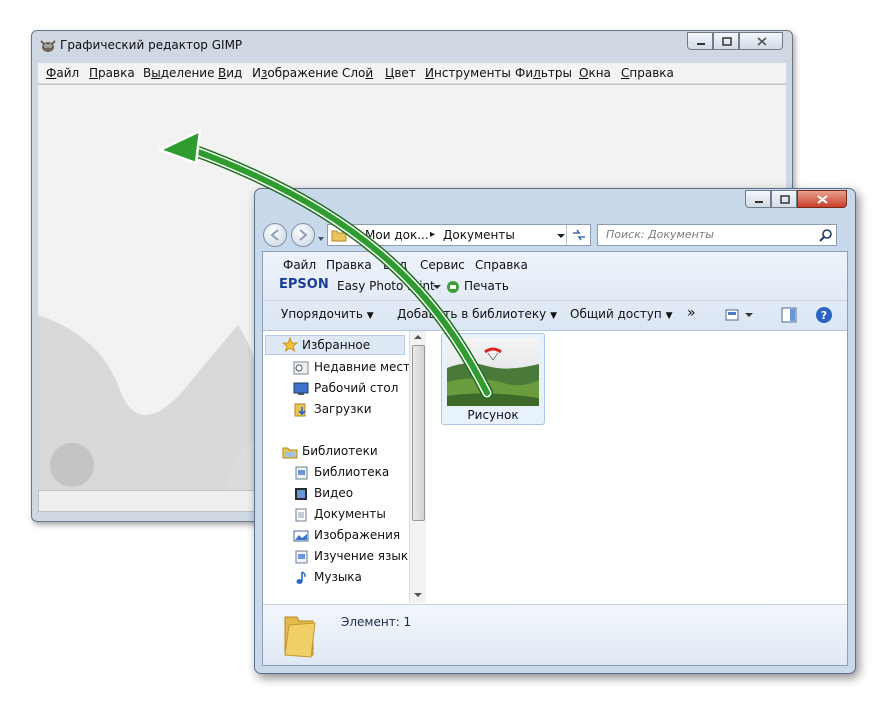 Image resolution: width=888 pixels, height=707 pixels. Describe the element at coordinates (301, 577) in the screenshot. I see `music-icon` at that location.